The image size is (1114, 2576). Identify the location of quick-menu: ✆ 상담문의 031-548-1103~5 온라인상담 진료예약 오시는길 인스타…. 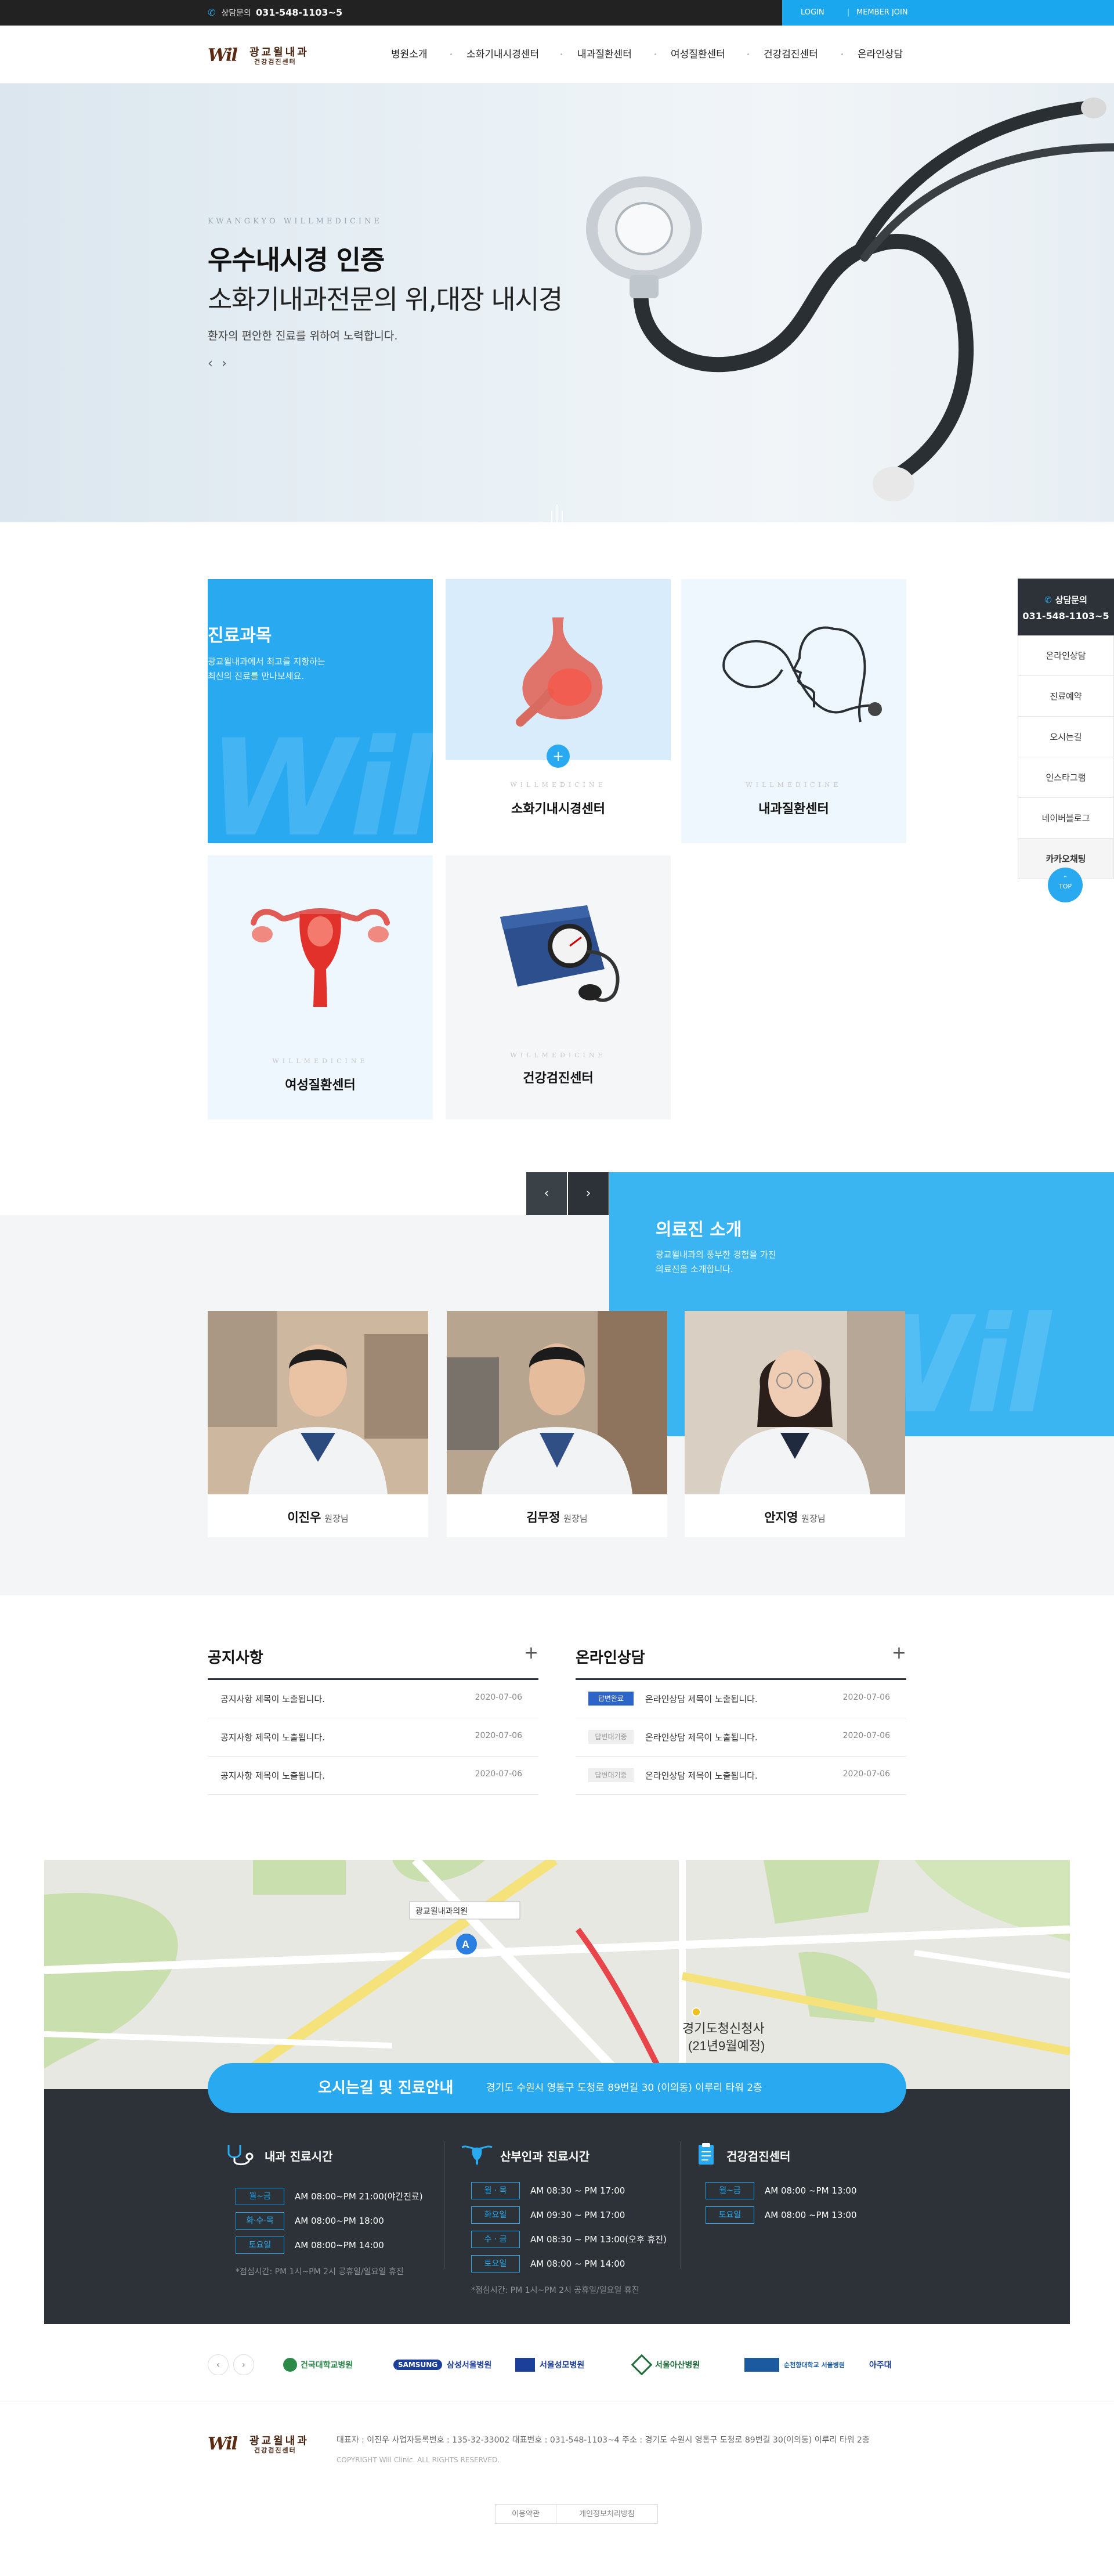
(1066, 740).